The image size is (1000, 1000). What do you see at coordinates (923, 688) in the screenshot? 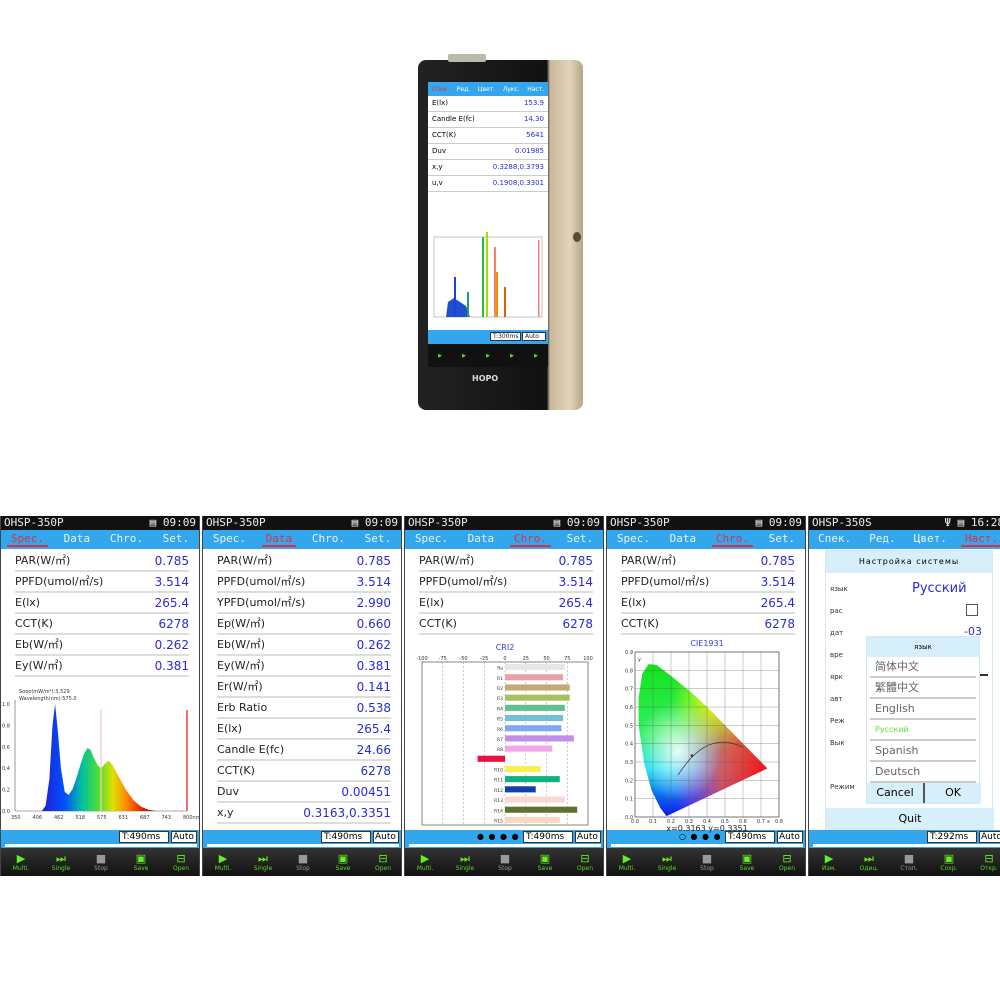
I see `language-option: 繁體中文` at bounding box center [923, 688].